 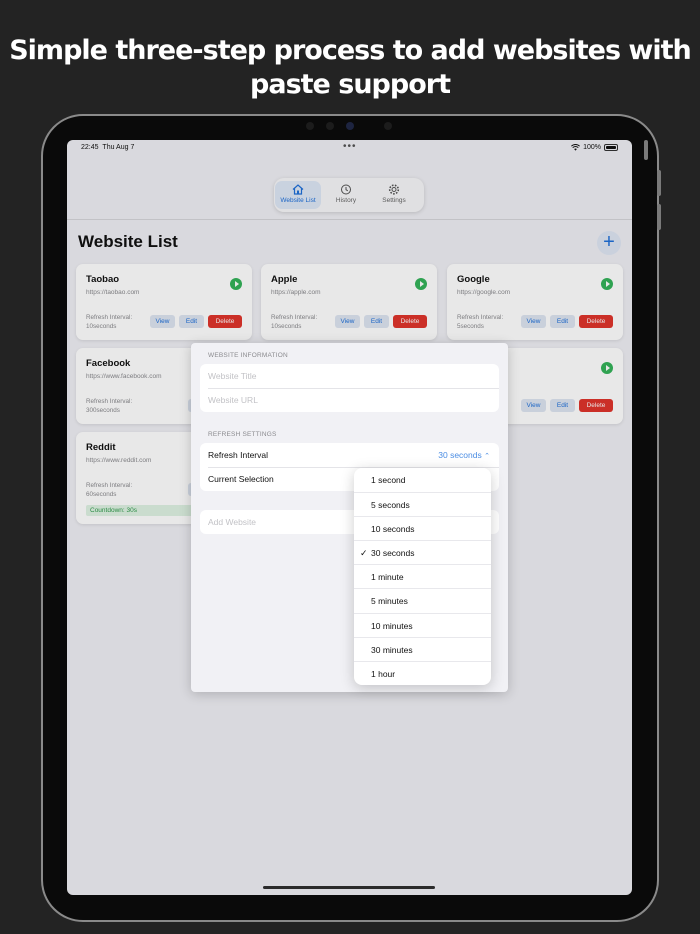 I want to click on camera-icon, so click(x=310, y=126).